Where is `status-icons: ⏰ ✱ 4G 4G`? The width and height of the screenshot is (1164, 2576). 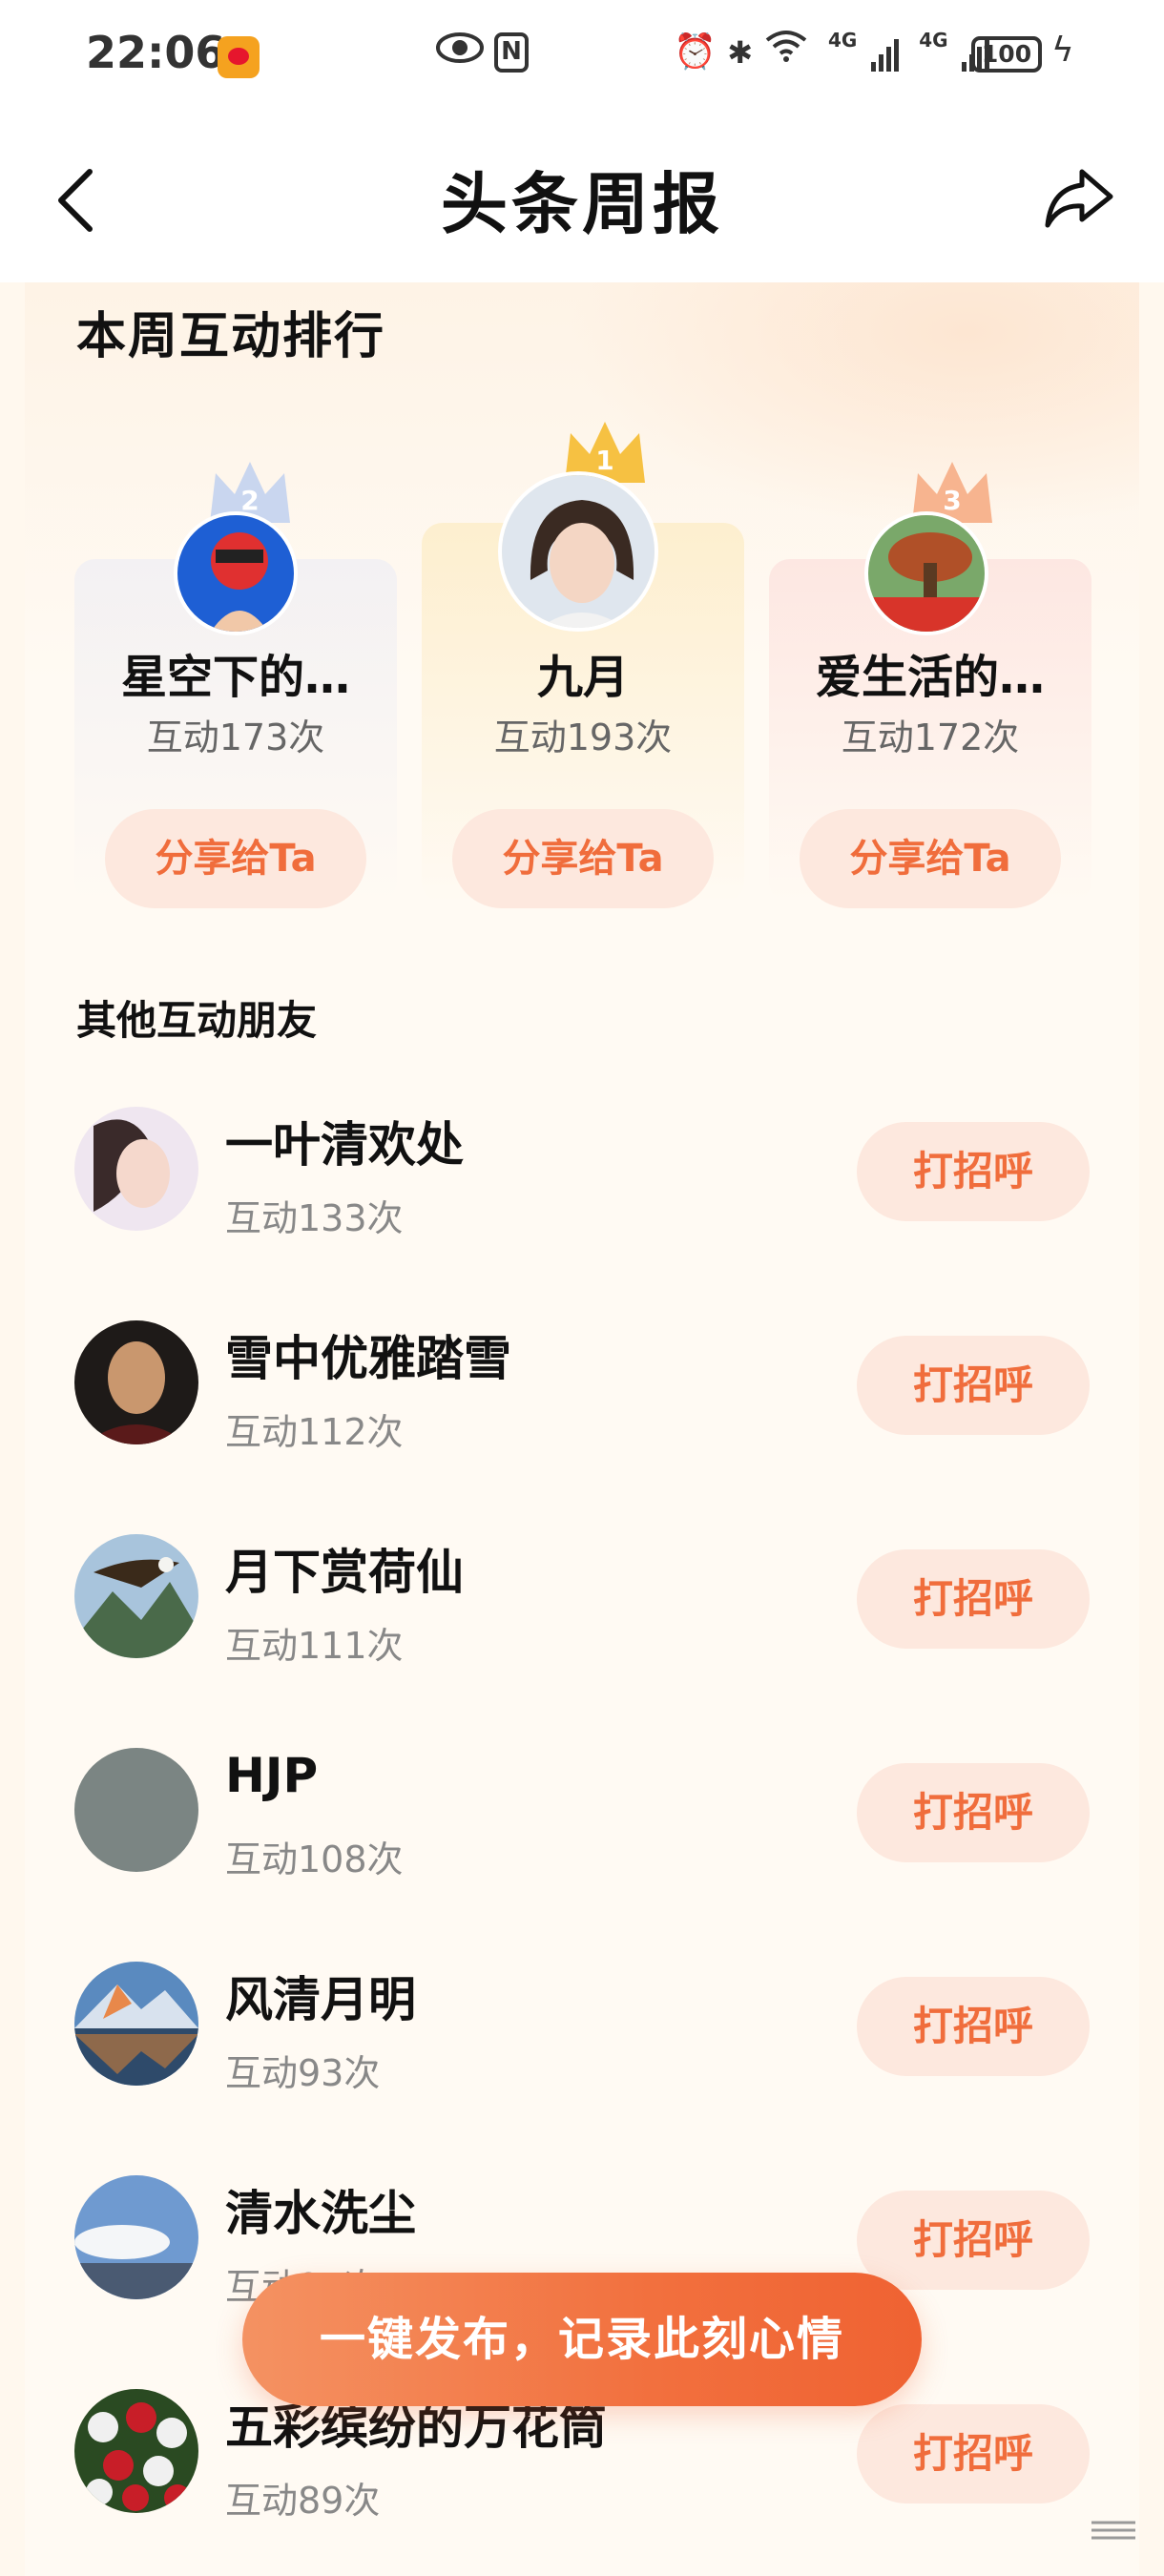
status-icons: ⏰ ✱ 4G 4G is located at coordinates (832, 50).